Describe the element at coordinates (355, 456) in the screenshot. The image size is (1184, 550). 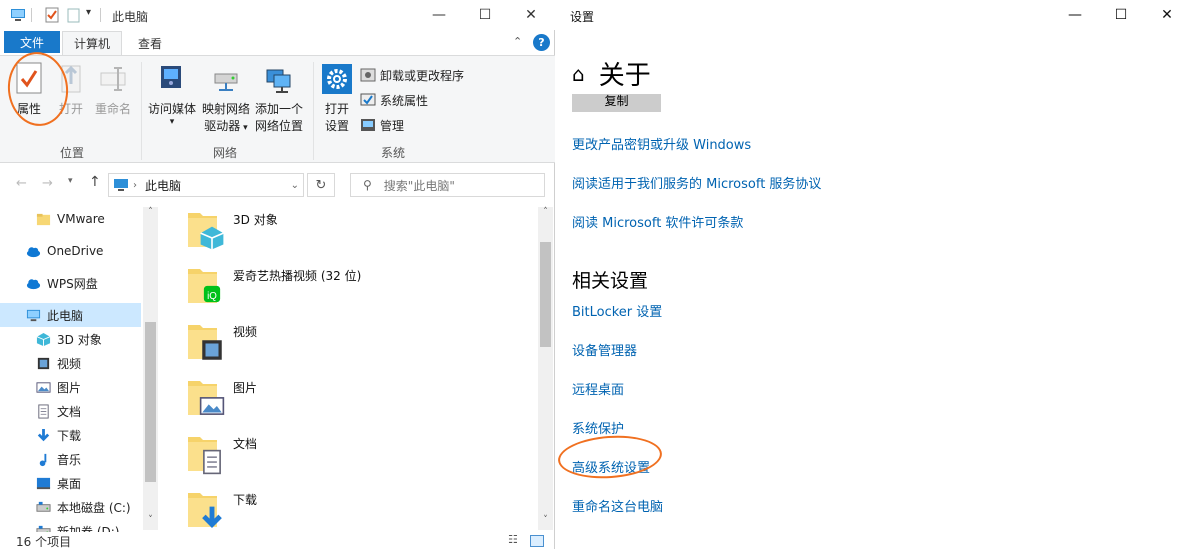
I see `folder-item: 文档` at that location.